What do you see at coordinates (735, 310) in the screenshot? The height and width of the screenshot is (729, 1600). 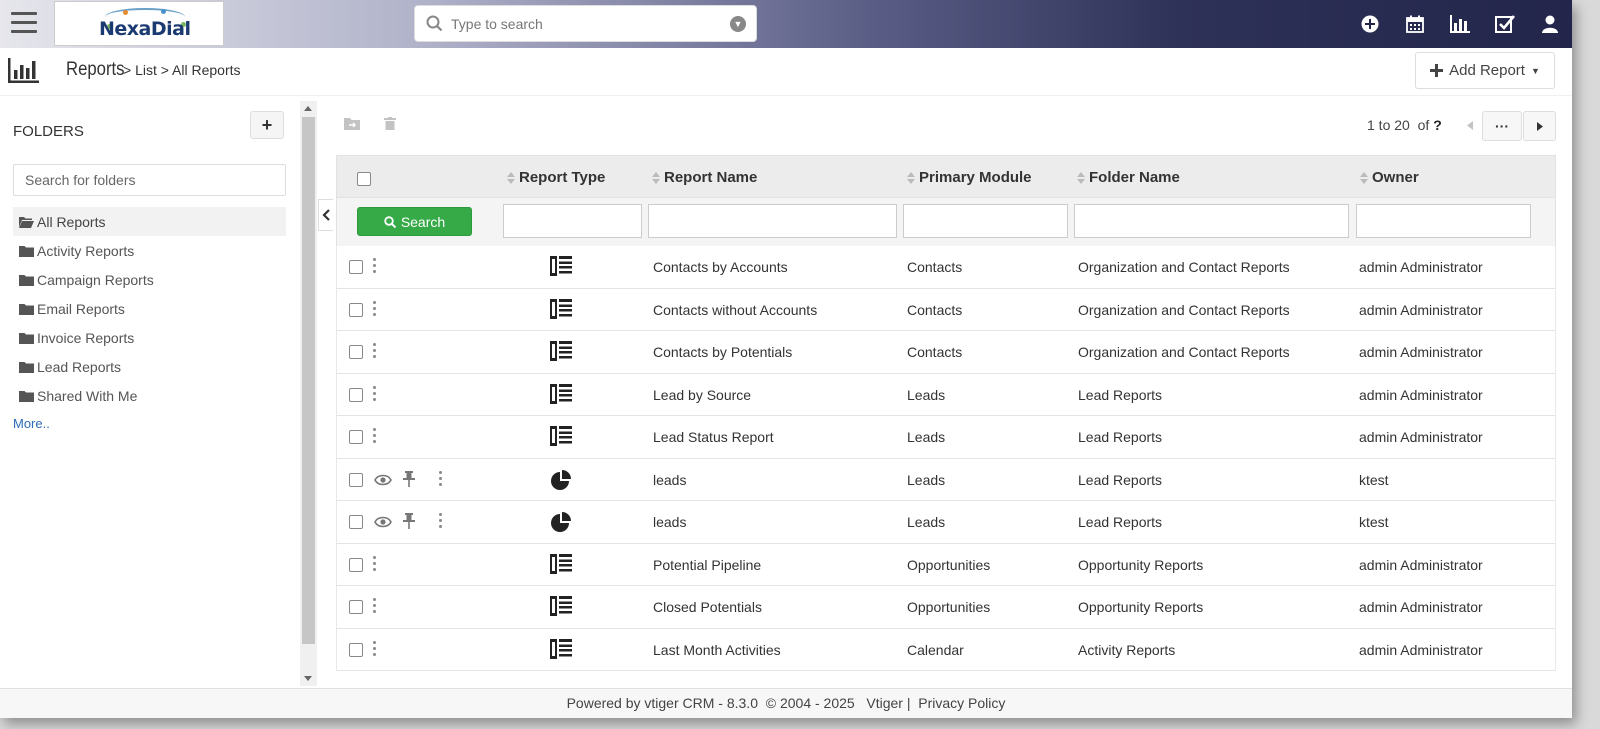 I see `report-name-link: Contacts without Accounts` at bounding box center [735, 310].